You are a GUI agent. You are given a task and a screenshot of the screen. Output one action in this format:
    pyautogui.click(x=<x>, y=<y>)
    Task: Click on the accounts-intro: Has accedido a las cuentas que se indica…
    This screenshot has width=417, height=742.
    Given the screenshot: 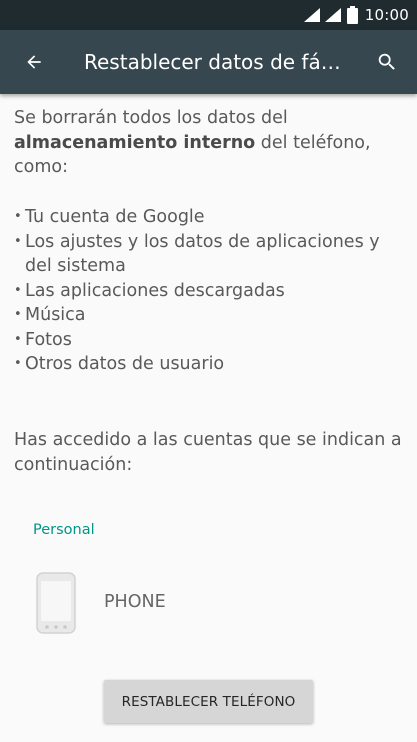 What is the action you would take?
    pyautogui.click(x=208, y=452)
    